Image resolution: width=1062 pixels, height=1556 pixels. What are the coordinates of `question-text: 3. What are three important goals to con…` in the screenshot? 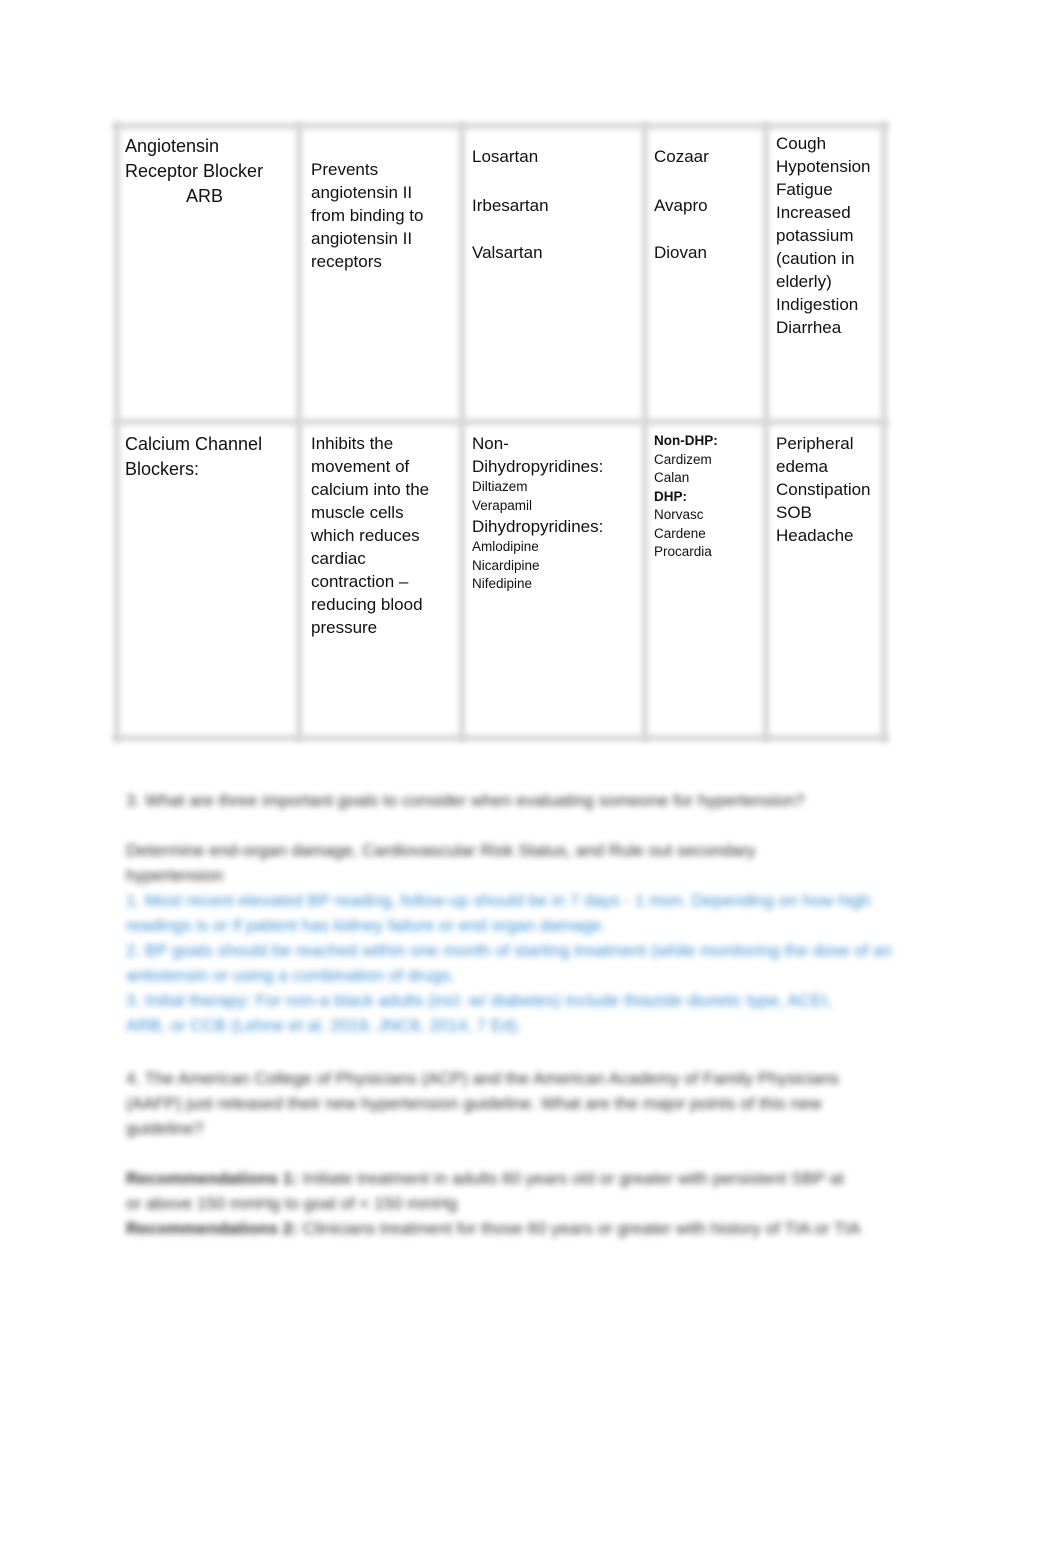 It's located at (465, 800).